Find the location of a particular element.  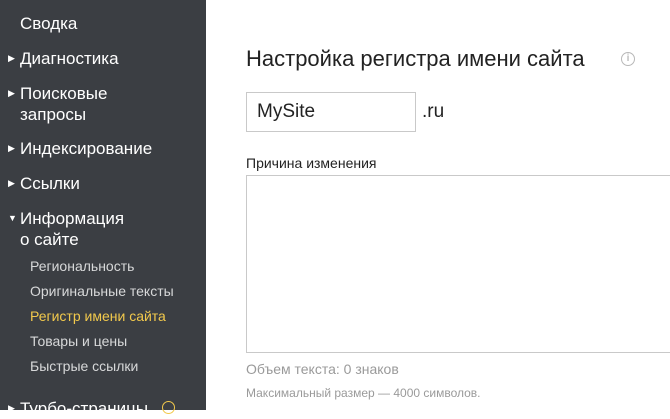

sidebar-item-label: Ссылки is located at coordinates (50, 183).